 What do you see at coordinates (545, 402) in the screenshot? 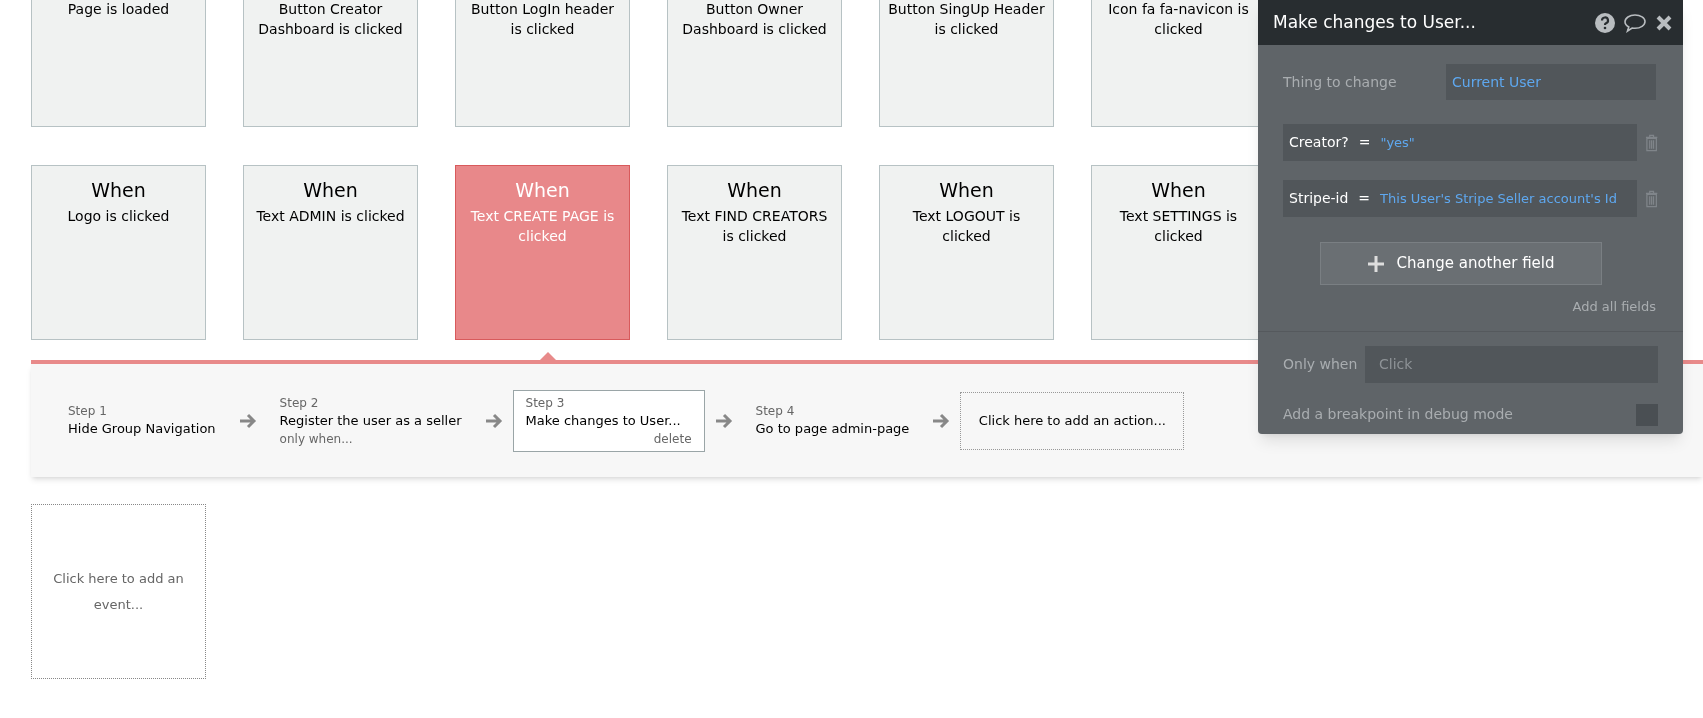
I see `step-label: Step 3` at bounding box center [545, 402].